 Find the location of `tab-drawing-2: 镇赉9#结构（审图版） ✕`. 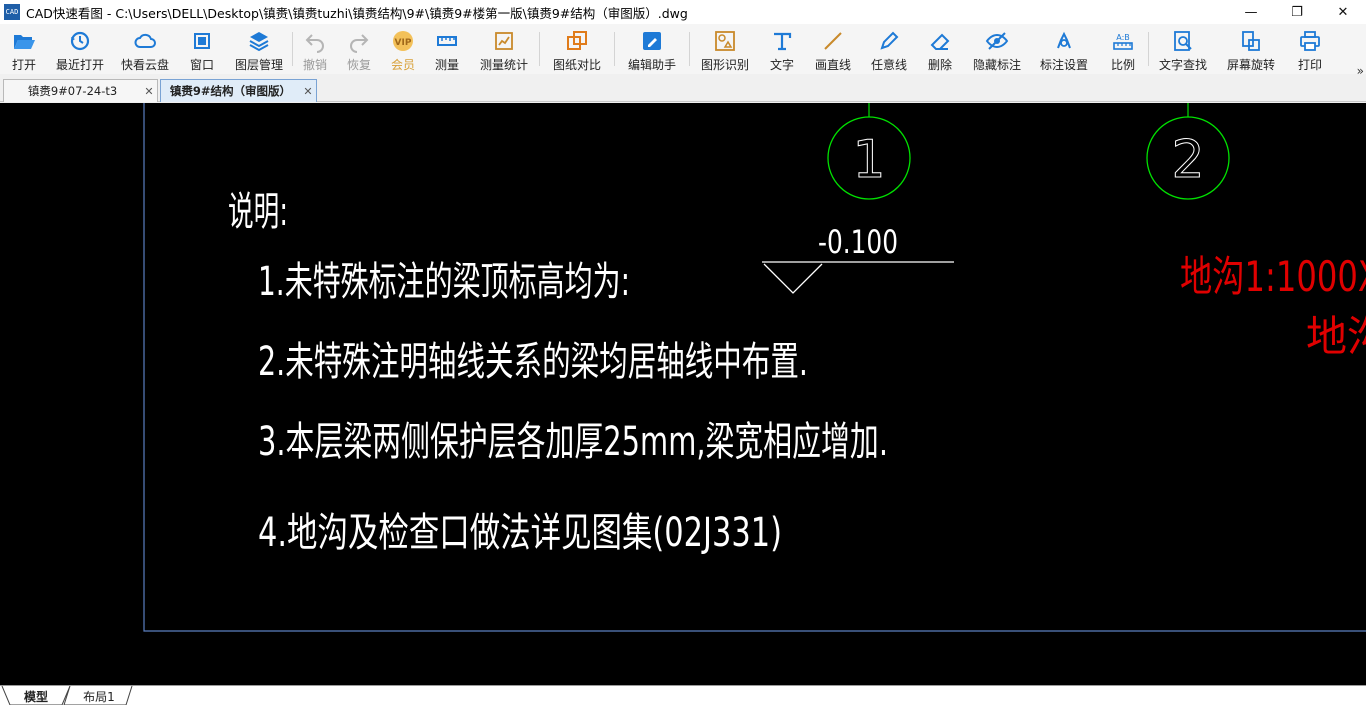

tab-drawing-2: 镇赉9#结构（审图版） ✕ is located at coordinates (238, 90).